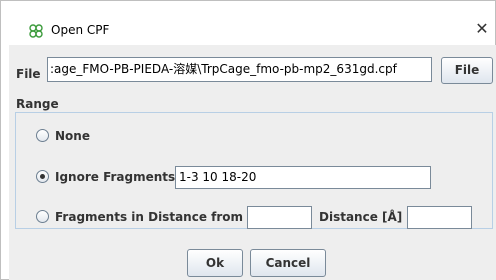  Describe the element at coordinates (42, 216) in the screenshot. I see `fragments-in-distance-radio` at that location.